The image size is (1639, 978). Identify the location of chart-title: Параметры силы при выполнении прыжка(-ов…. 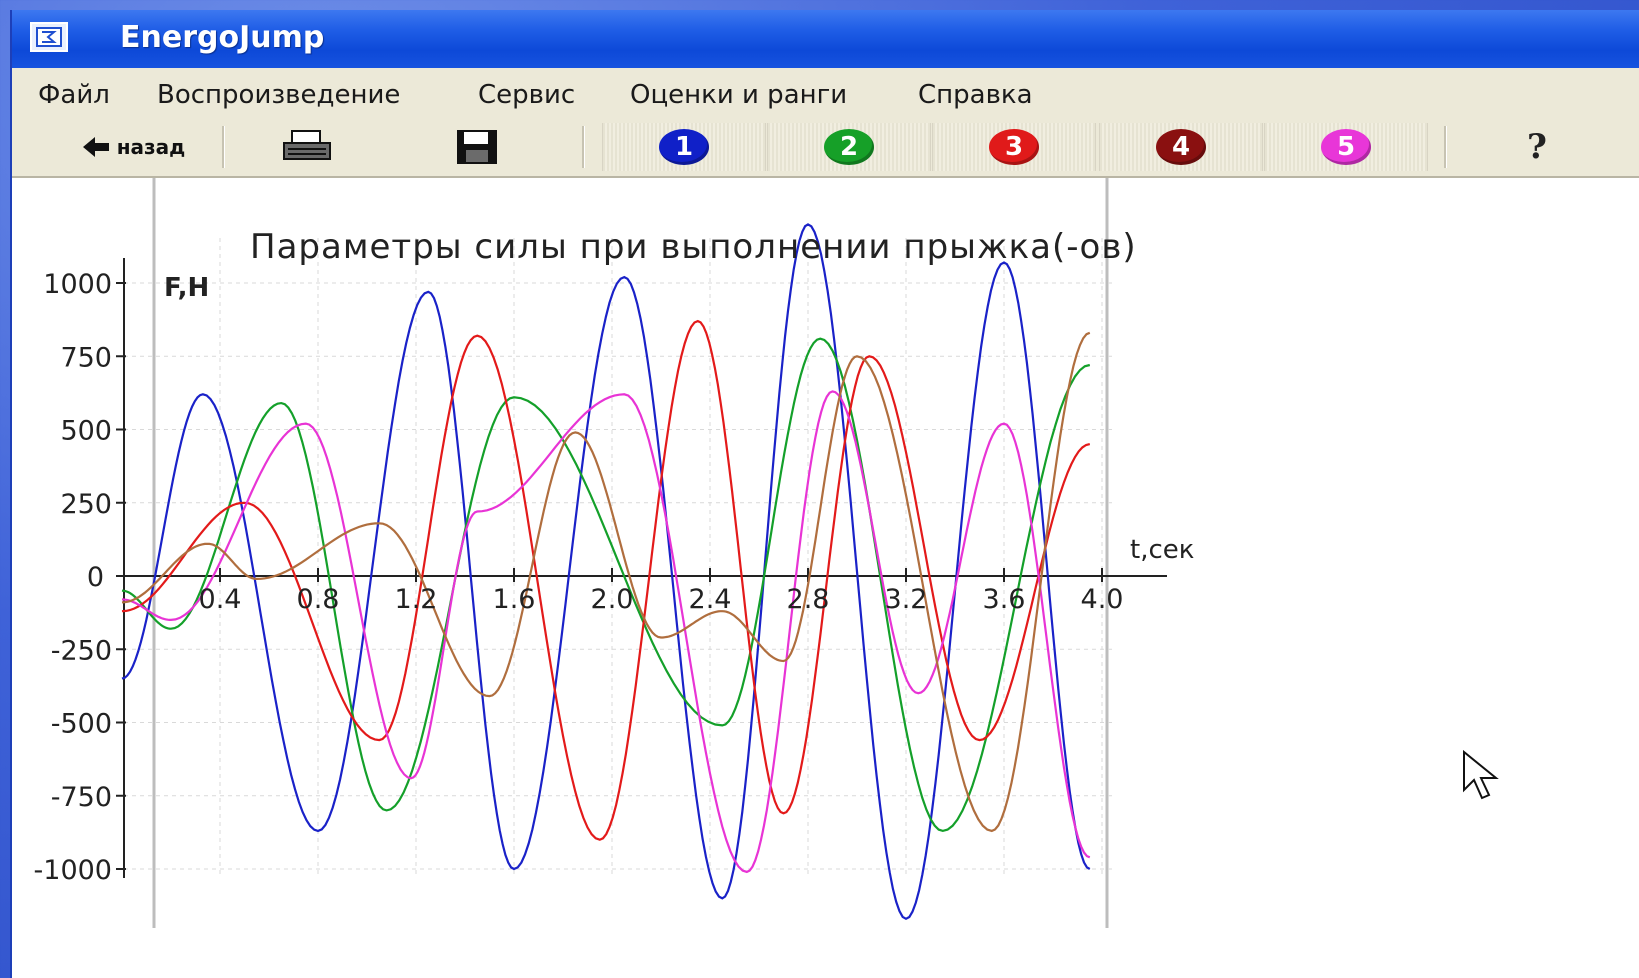
(693, 247).